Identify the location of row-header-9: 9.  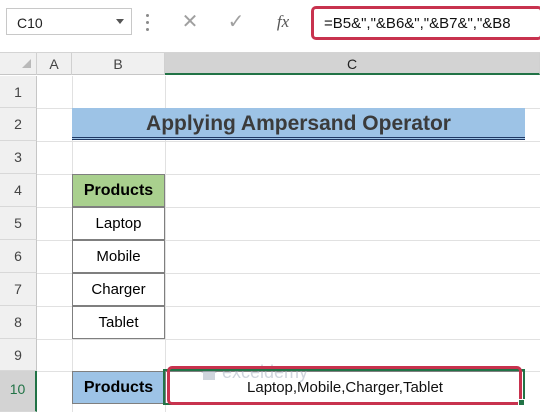
(18, 355).